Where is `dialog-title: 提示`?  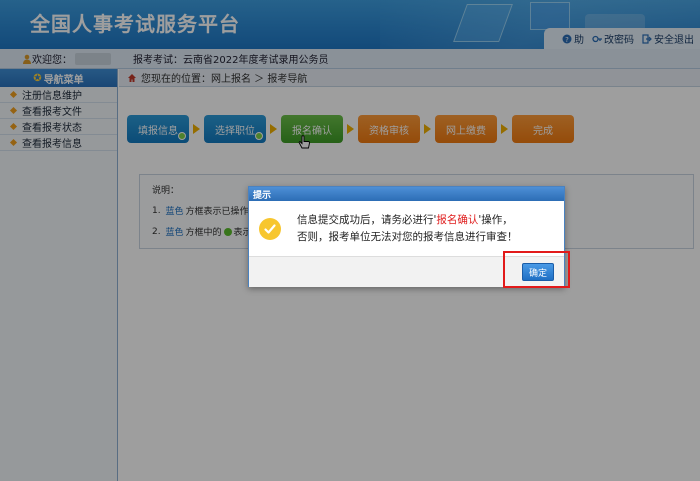 dialog-title: 提示 is located at coordinates (406, 194).